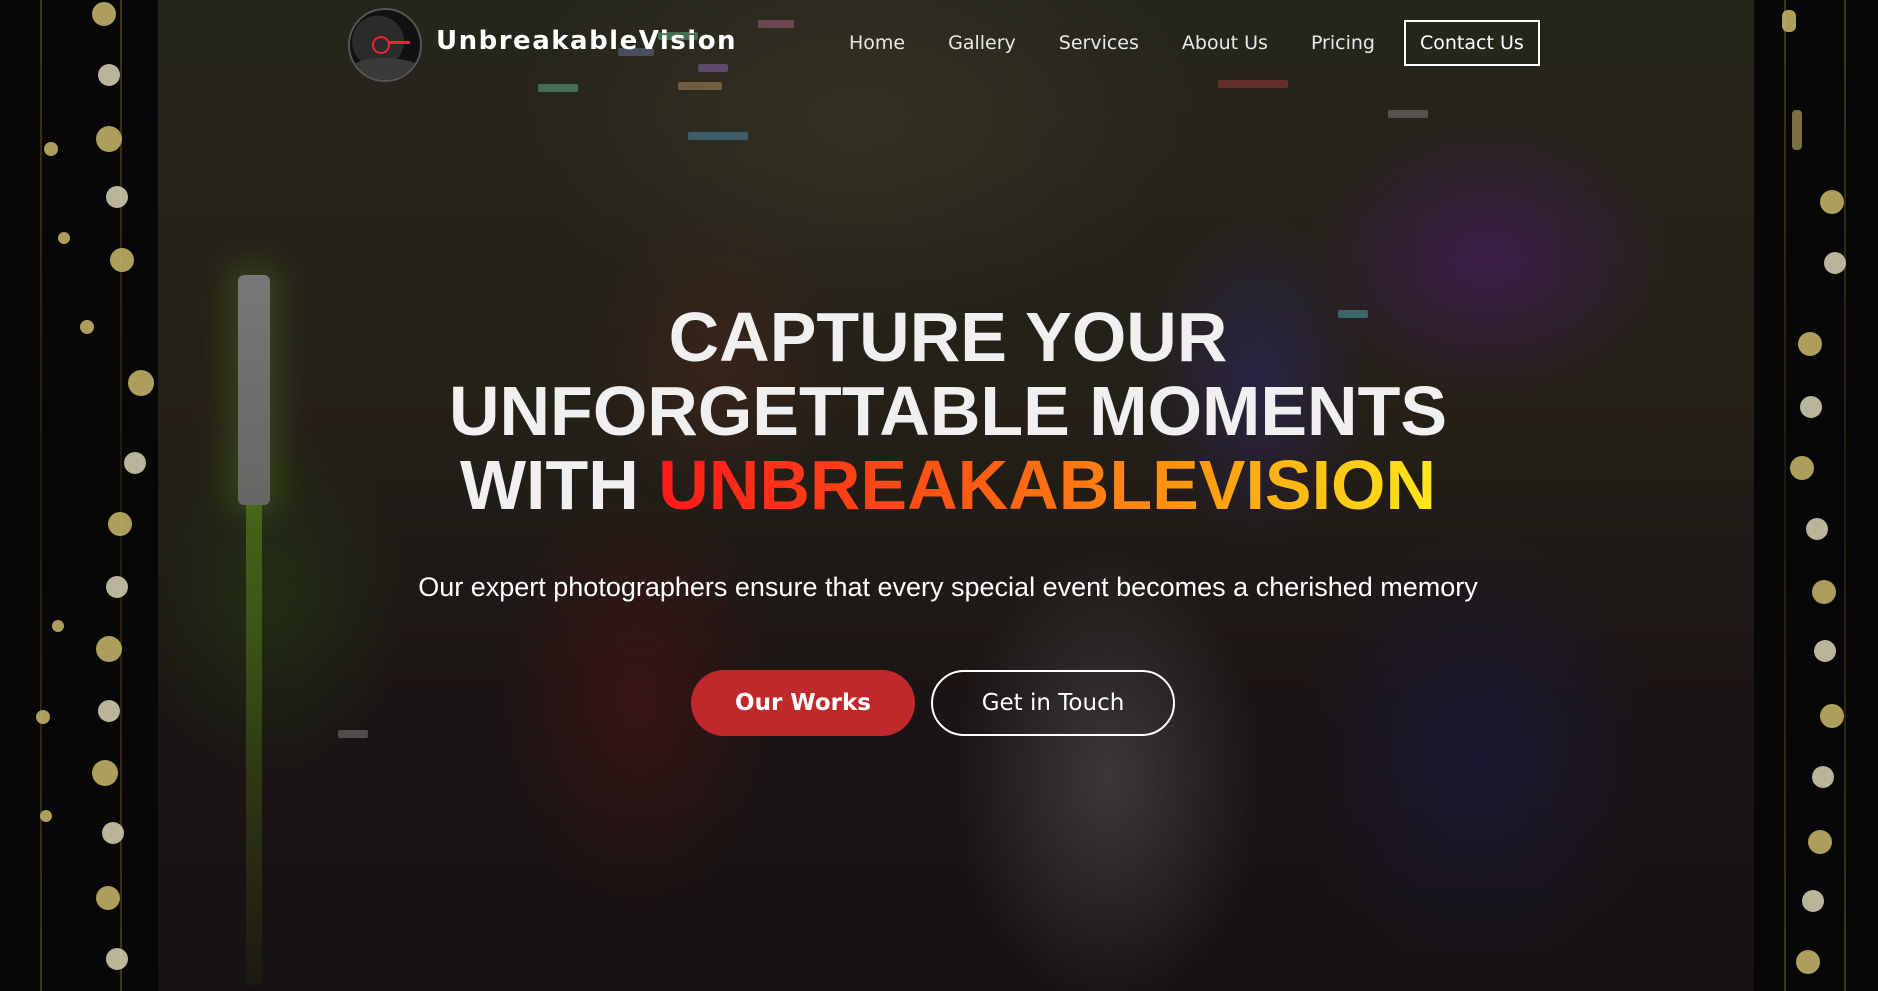 The image size is (1878, 991). I want to click on headline-brand-highlight: UNBREAKABLEVISION, so click(1047, 485).